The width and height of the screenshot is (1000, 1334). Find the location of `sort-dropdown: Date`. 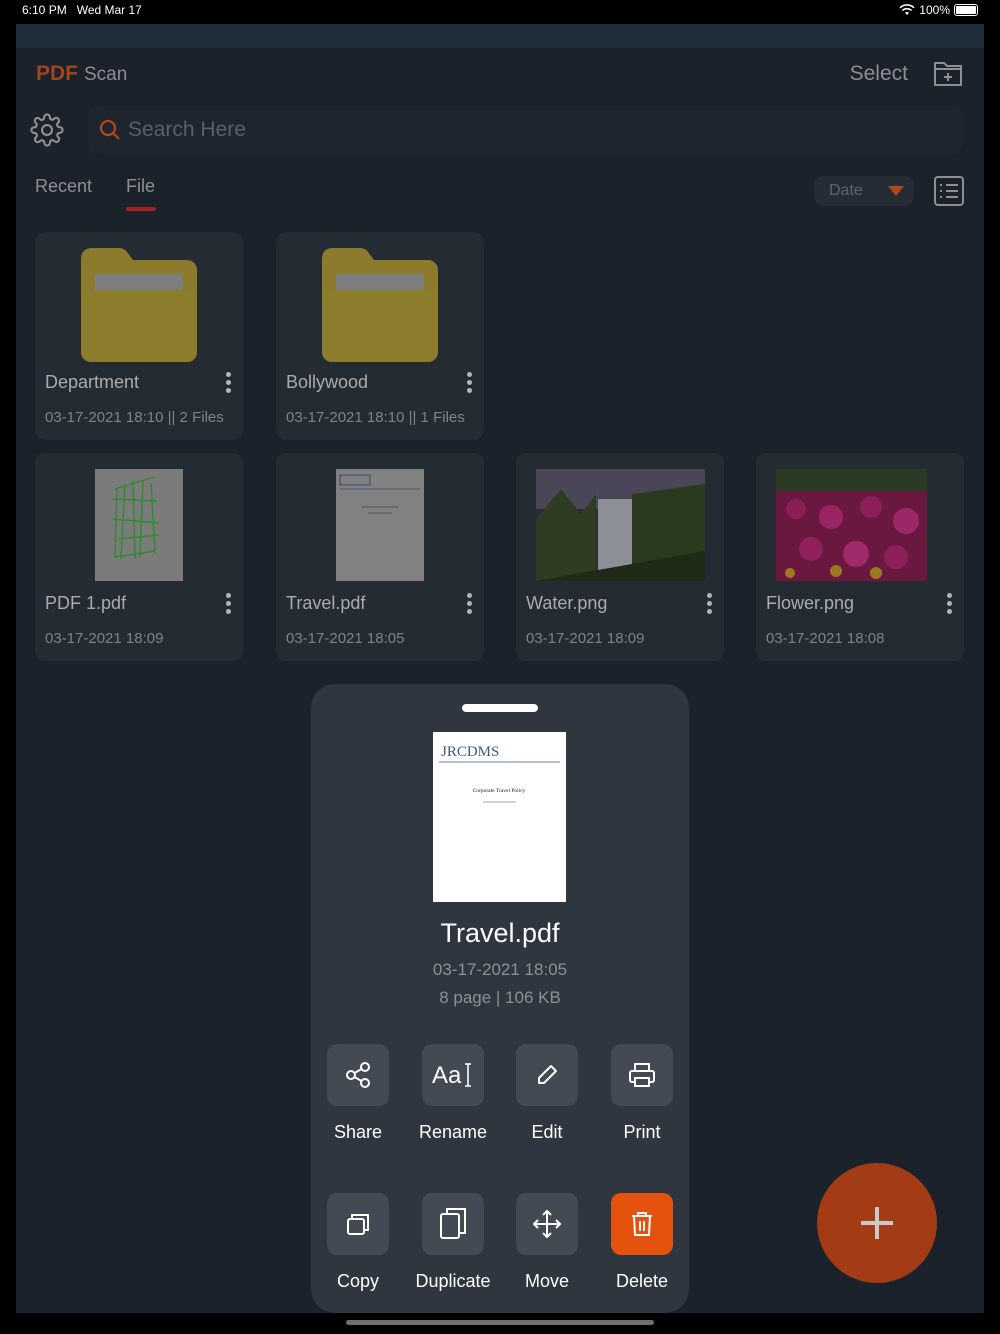

sort-dropdown: Date is located at coordinates (864, 191).